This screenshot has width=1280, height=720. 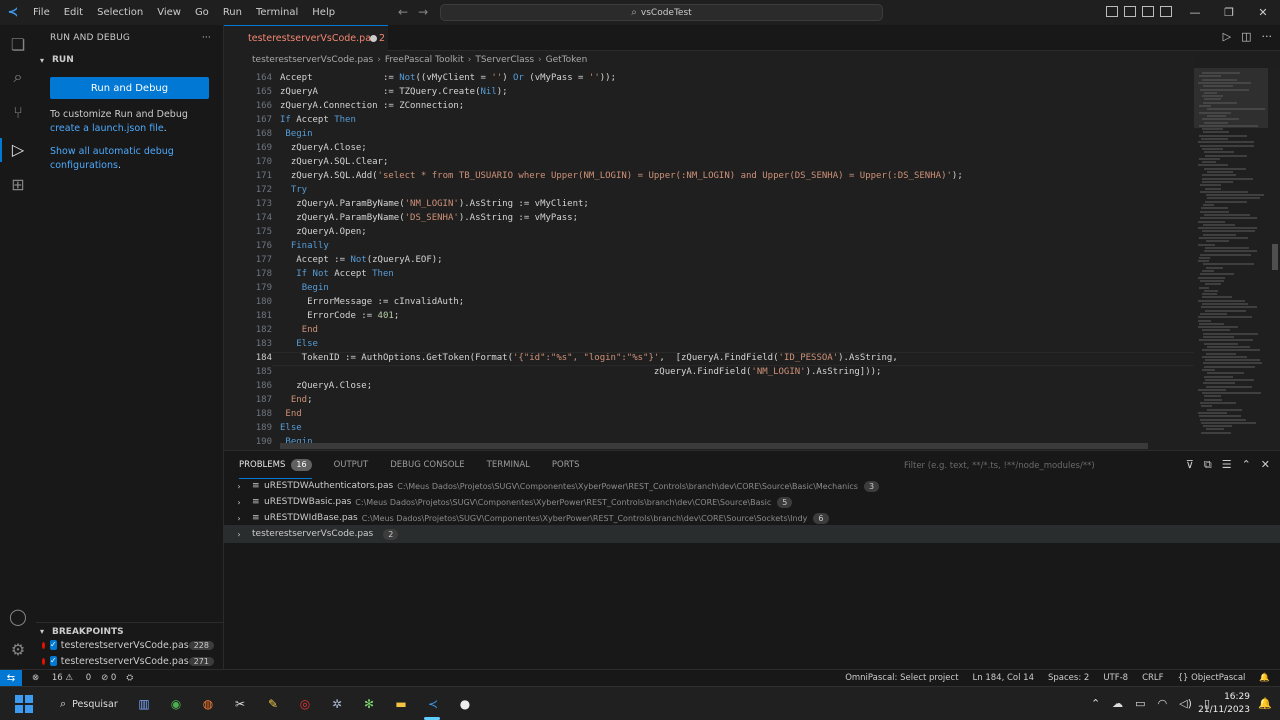 What do you see at coordinates (1227, 465) in the screenshot?
I see `view-as-list-icon: ☰` at bounding box center [1227, 465].